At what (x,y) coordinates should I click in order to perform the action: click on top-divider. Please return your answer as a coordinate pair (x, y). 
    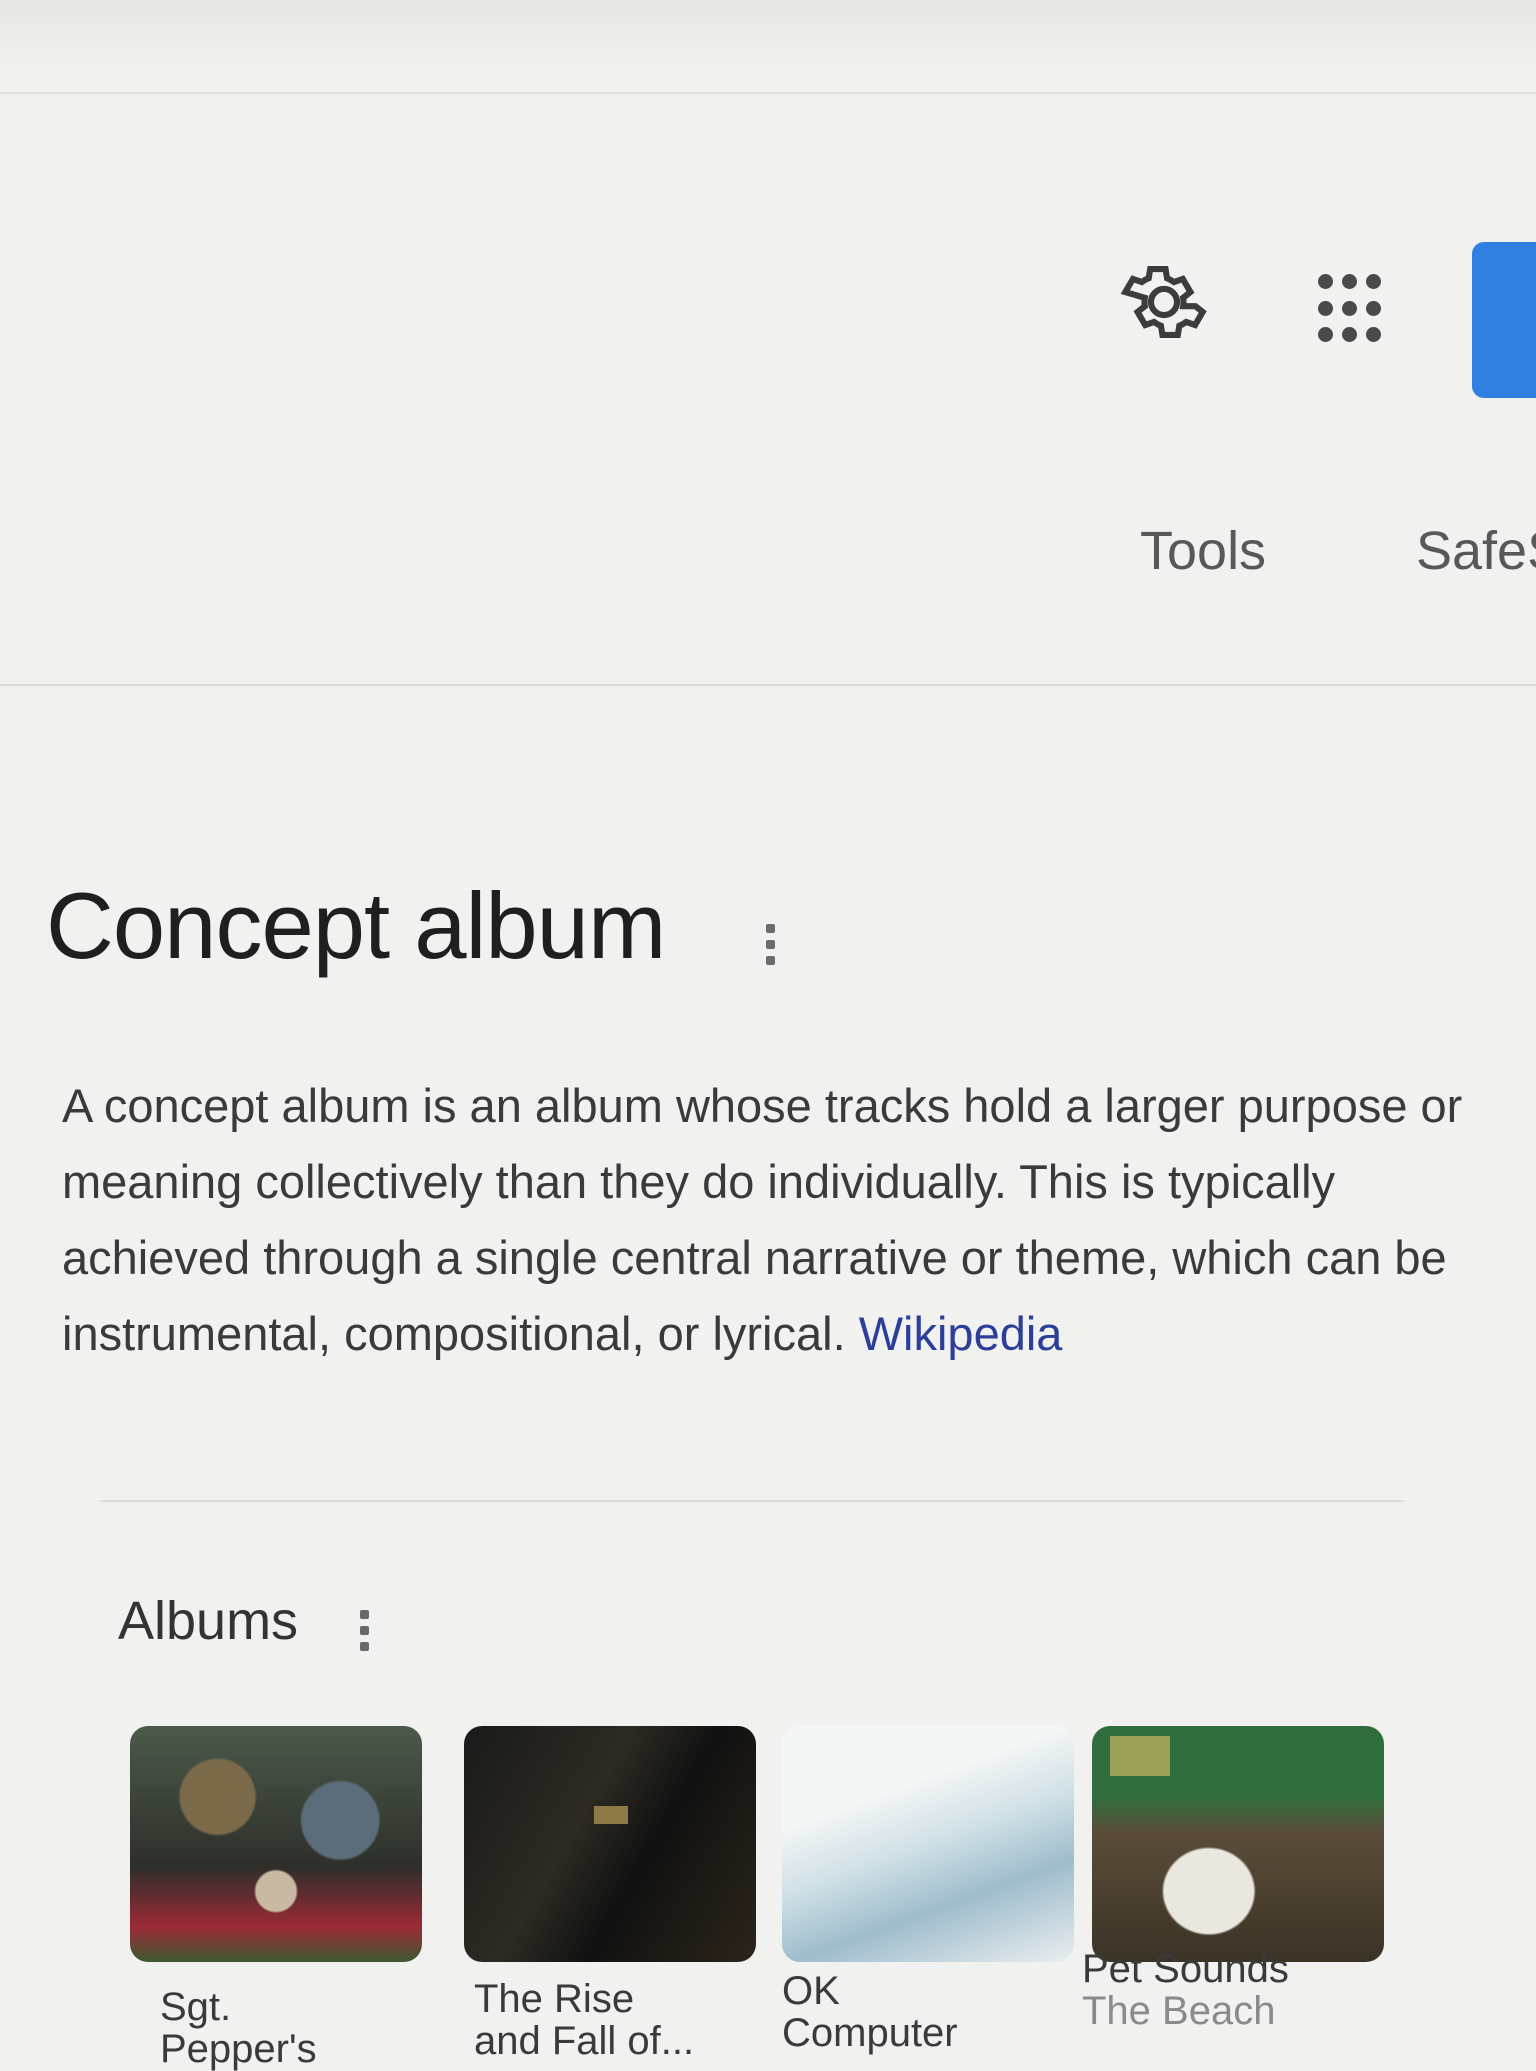
    Looking at the image, I should click on (768, 93).